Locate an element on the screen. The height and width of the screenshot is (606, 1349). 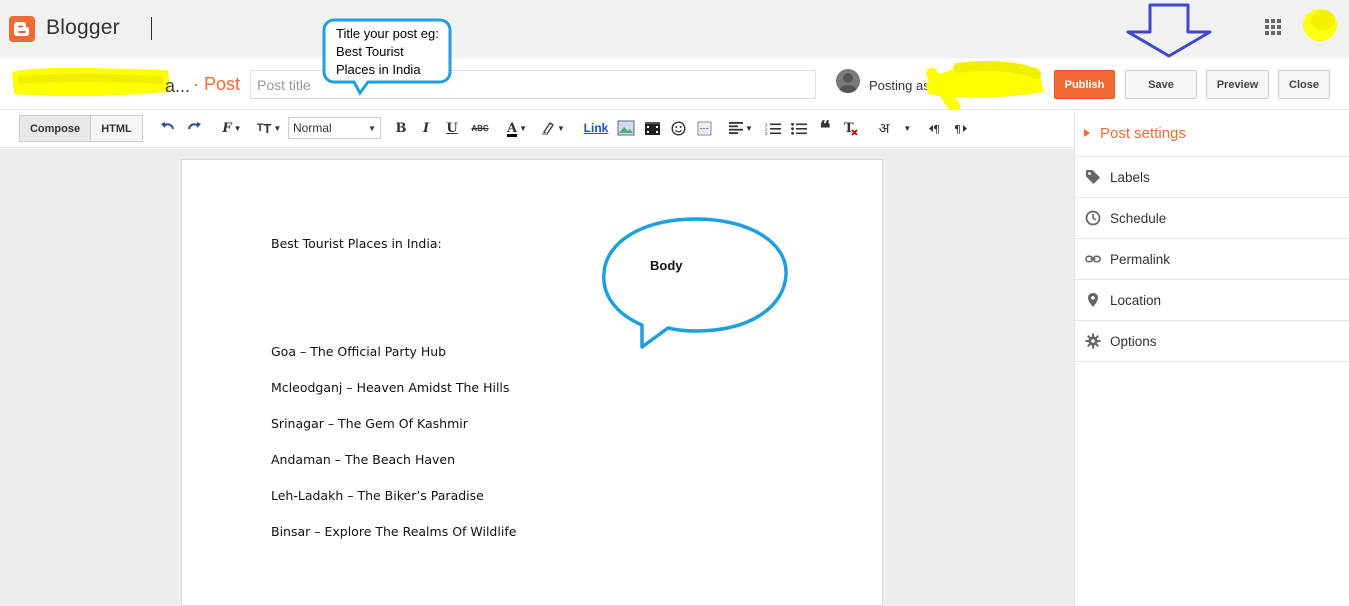
body-line: Mcleodganj – Heaven Amidst The Hills is located at coordinates (390, 387).